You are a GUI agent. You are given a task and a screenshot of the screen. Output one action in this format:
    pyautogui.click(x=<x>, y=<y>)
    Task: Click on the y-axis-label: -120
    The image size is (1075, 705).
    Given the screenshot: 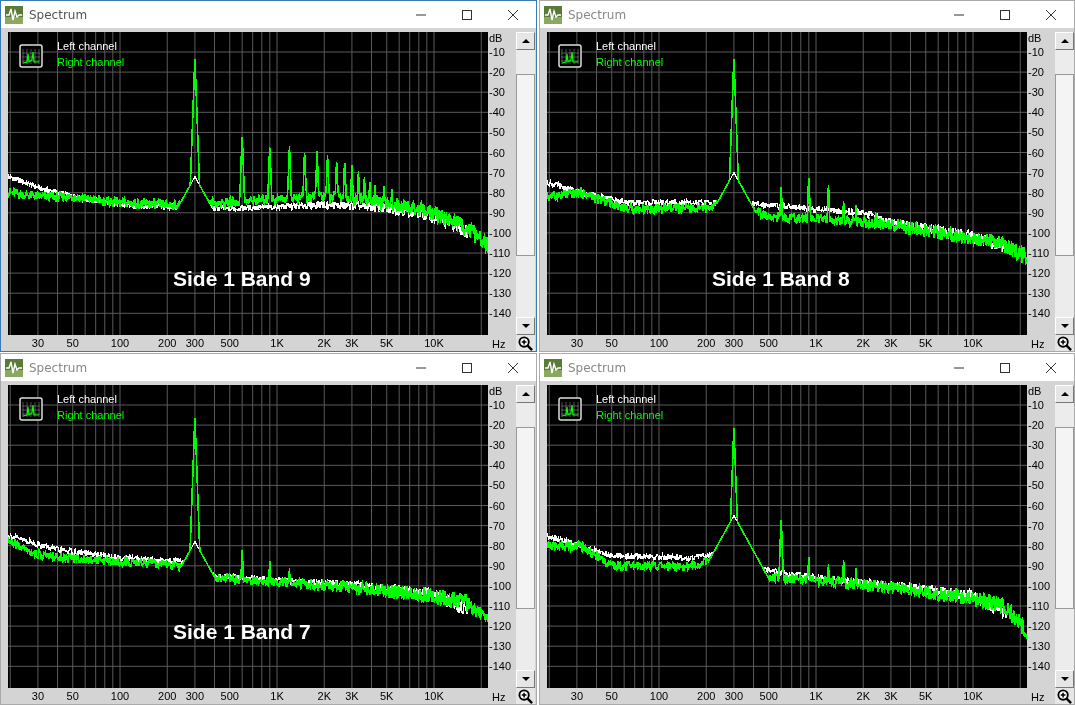 What is the action you would take?
    pyautogui.click(x=500, y=626)
    